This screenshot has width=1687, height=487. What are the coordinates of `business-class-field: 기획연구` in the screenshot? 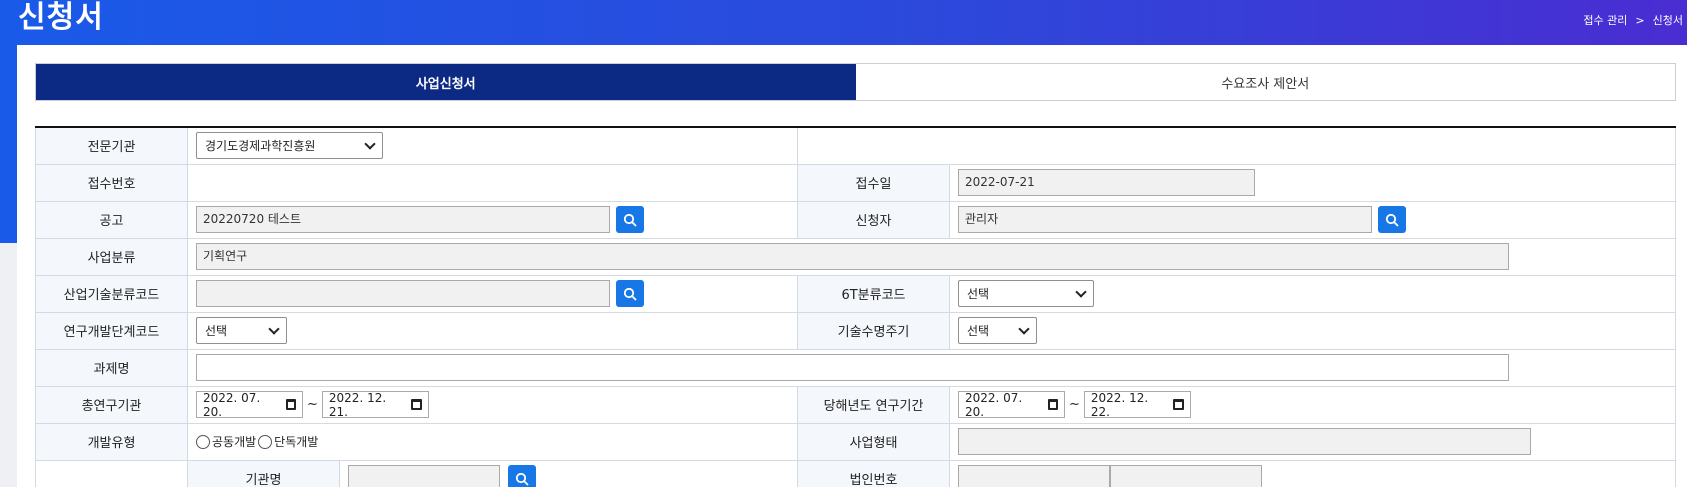 It's located at (852, 256).